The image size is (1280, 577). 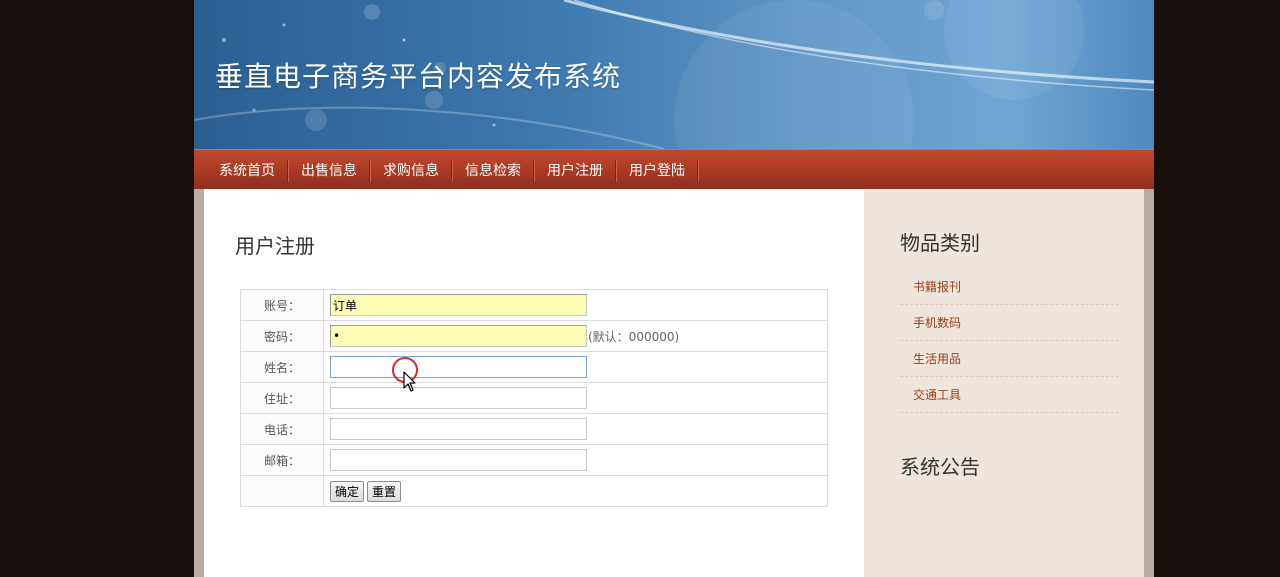 I want to click on sidebar: 物品类别 书籍报刊 手机数码 生活用品 交通工具 系统公告, so click(x=1004, y=383).